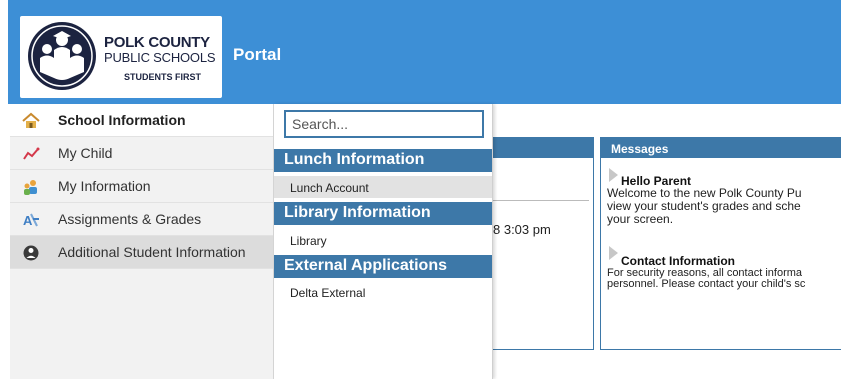 The image size is (841, 379). What do you see at coordinates (141, 153) in the screenshot?
I see `sidebar-item-my-child: My Child` at bounding box center [141, 153].